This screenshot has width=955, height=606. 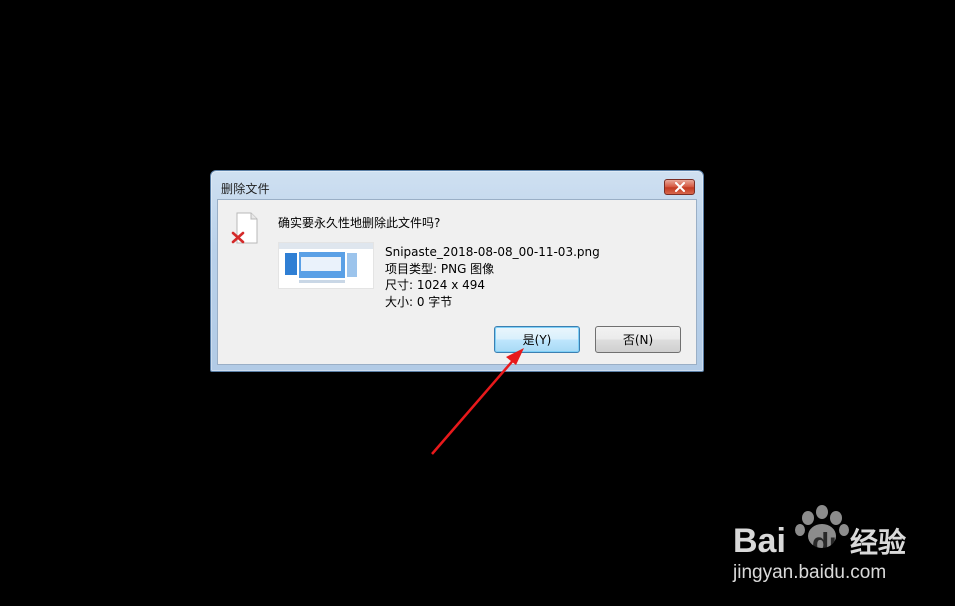 What do you see at coordinates (457, 185) in the screenshot?
I see `dialog-titlebar: 删除文件` at bounding box center [457, 185].